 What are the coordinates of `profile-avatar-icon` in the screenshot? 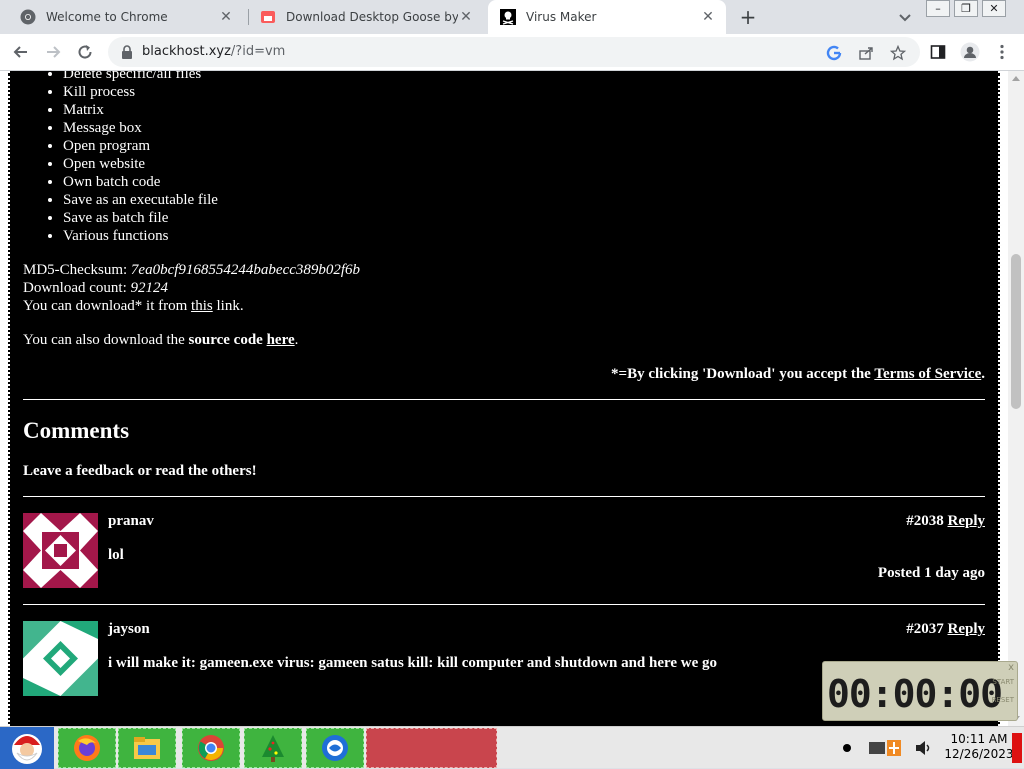 It's located at (970, 52).